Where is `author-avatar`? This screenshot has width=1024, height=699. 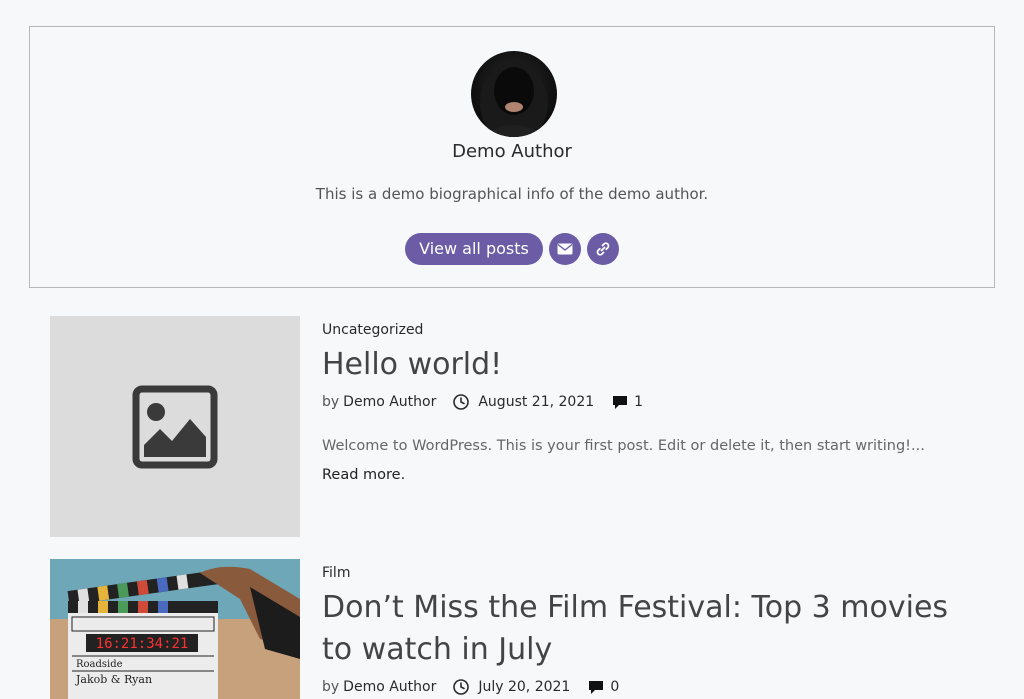
author-avatar is located at coordinates (514, 94).